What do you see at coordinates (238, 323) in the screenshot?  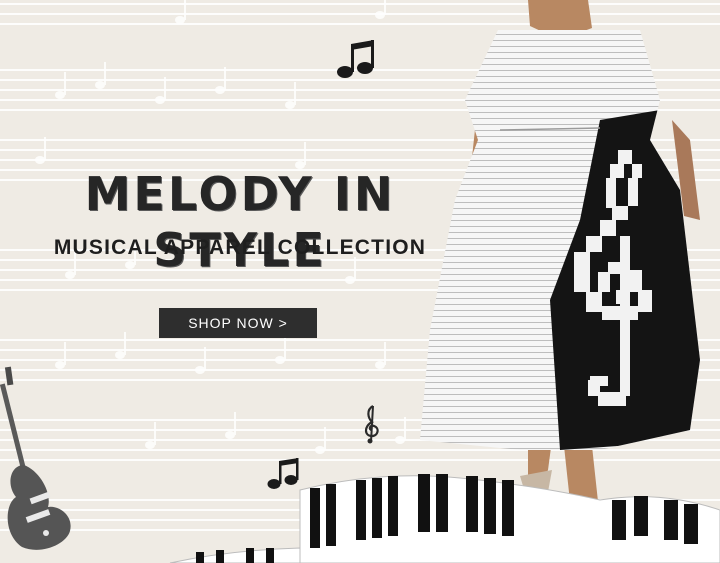 I see `shop-now-button: SHOP NOW >` at bounding box center [238, 323].